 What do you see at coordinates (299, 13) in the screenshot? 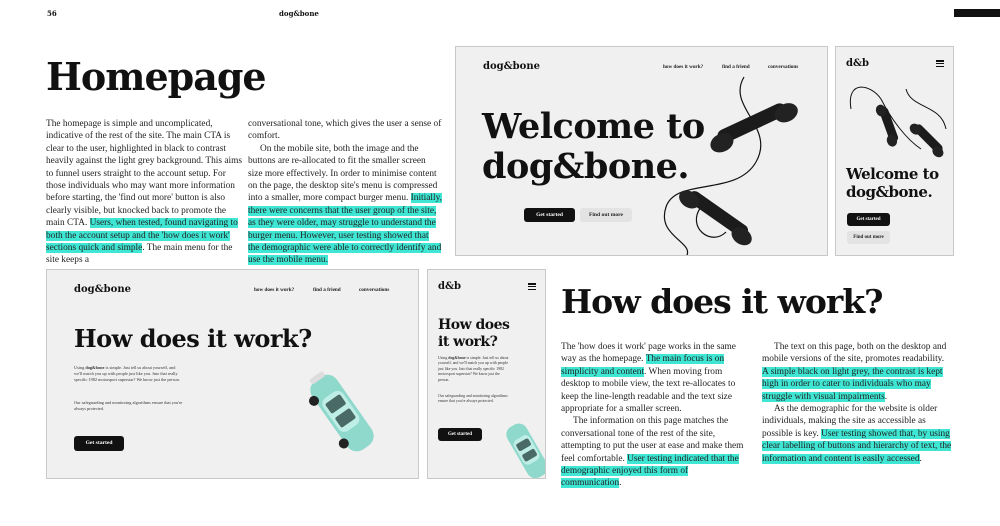
I see `running-title: dog&bone` at bounding box center [299, 13].